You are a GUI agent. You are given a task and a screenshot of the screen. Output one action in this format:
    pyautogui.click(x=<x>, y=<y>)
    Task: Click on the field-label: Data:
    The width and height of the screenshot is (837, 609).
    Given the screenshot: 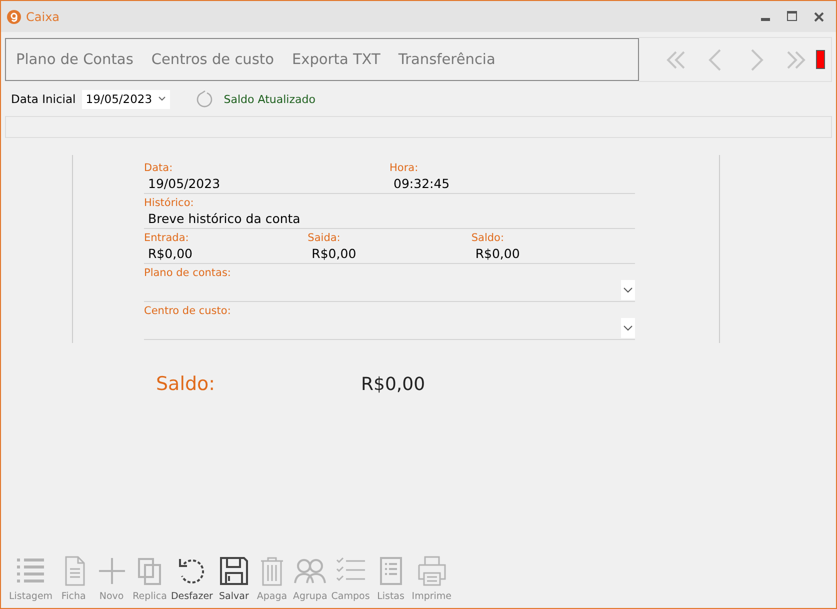 What is the action you would take?
    pyautogui.click(x=159, y=168)
    